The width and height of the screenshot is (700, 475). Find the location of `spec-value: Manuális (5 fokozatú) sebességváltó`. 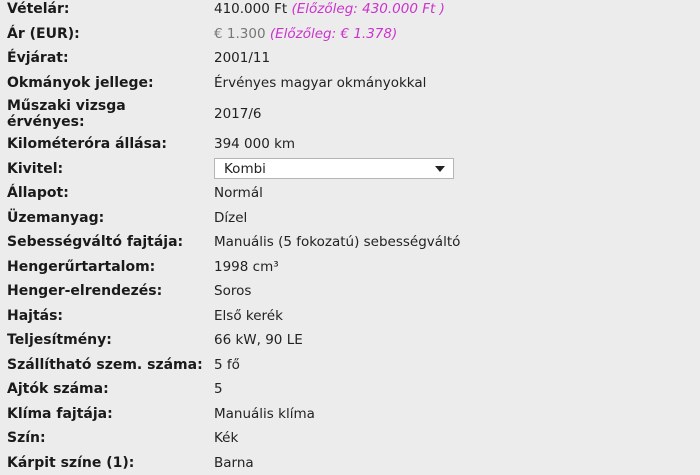

spec-value: Manuális (5 fokozatú) sebességváltó is located at coordinates (337, 242).